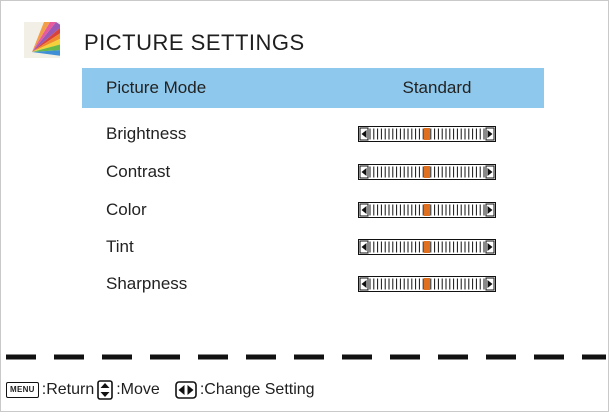  Describe the element at coordinates (105, 390) in the screenshot. I see `up-down-arrows-icon` at that location.